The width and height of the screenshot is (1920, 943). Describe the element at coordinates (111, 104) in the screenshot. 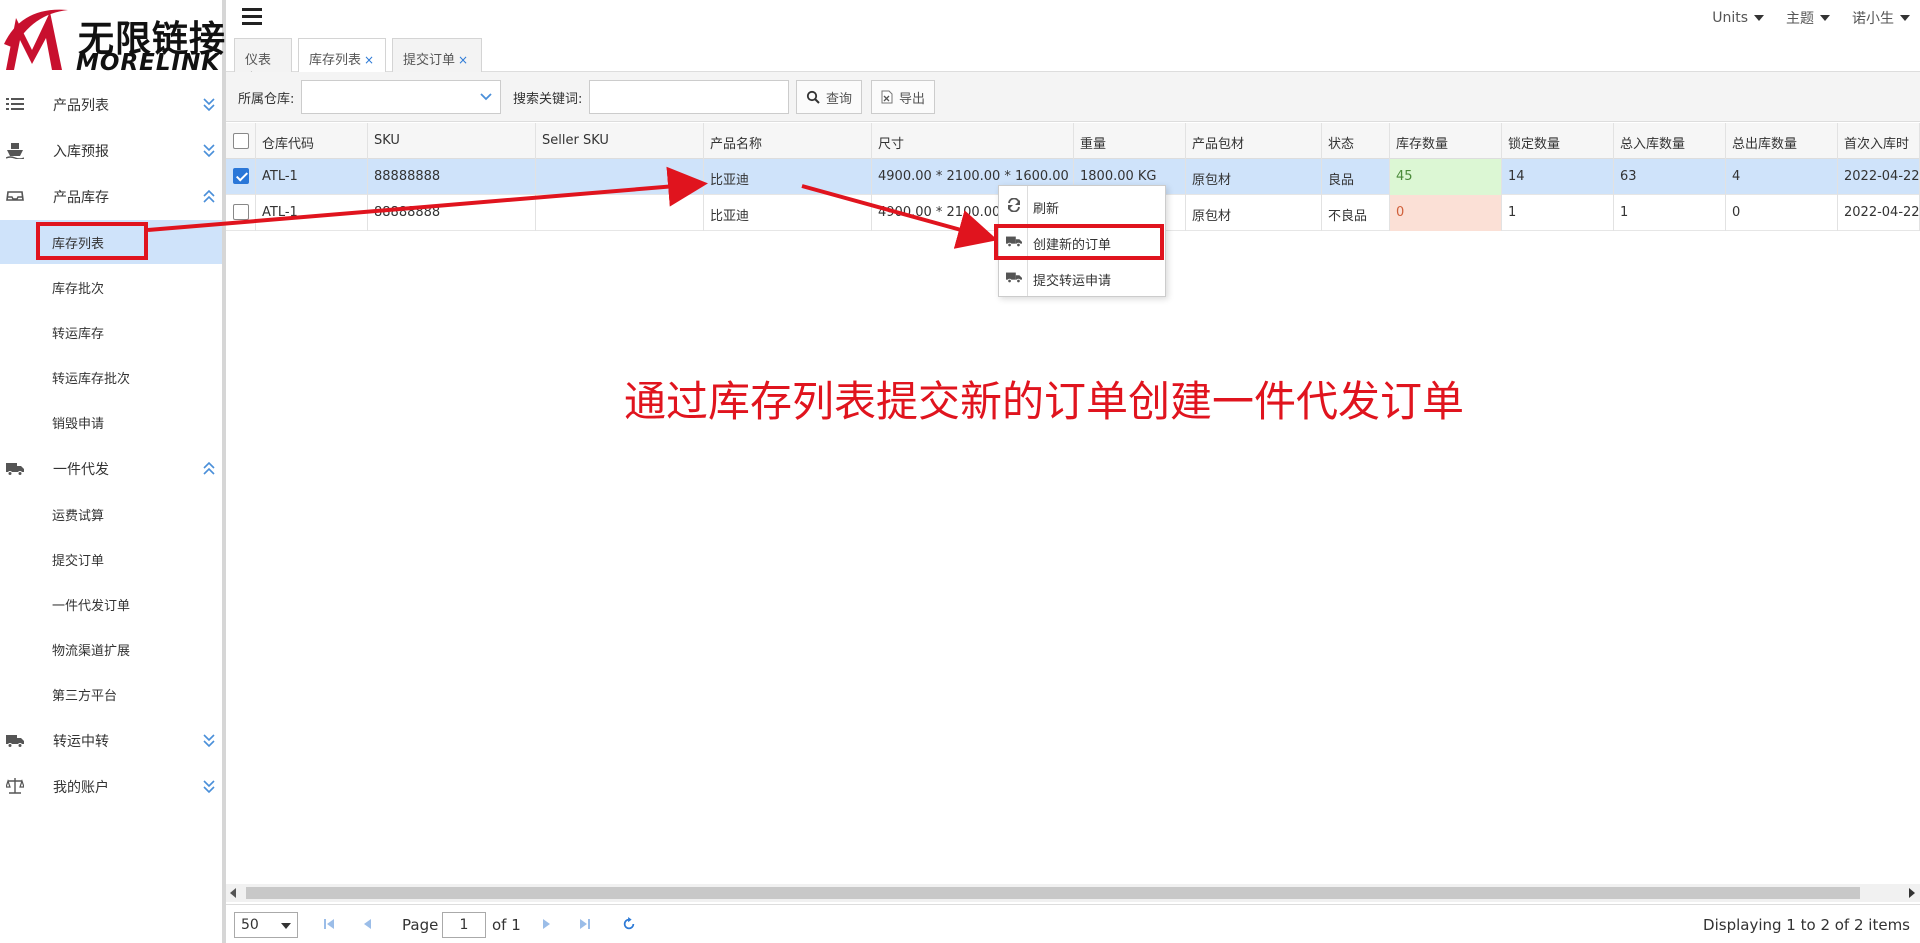

I see `sidebar-group-product-list: 产品列表` at that location.